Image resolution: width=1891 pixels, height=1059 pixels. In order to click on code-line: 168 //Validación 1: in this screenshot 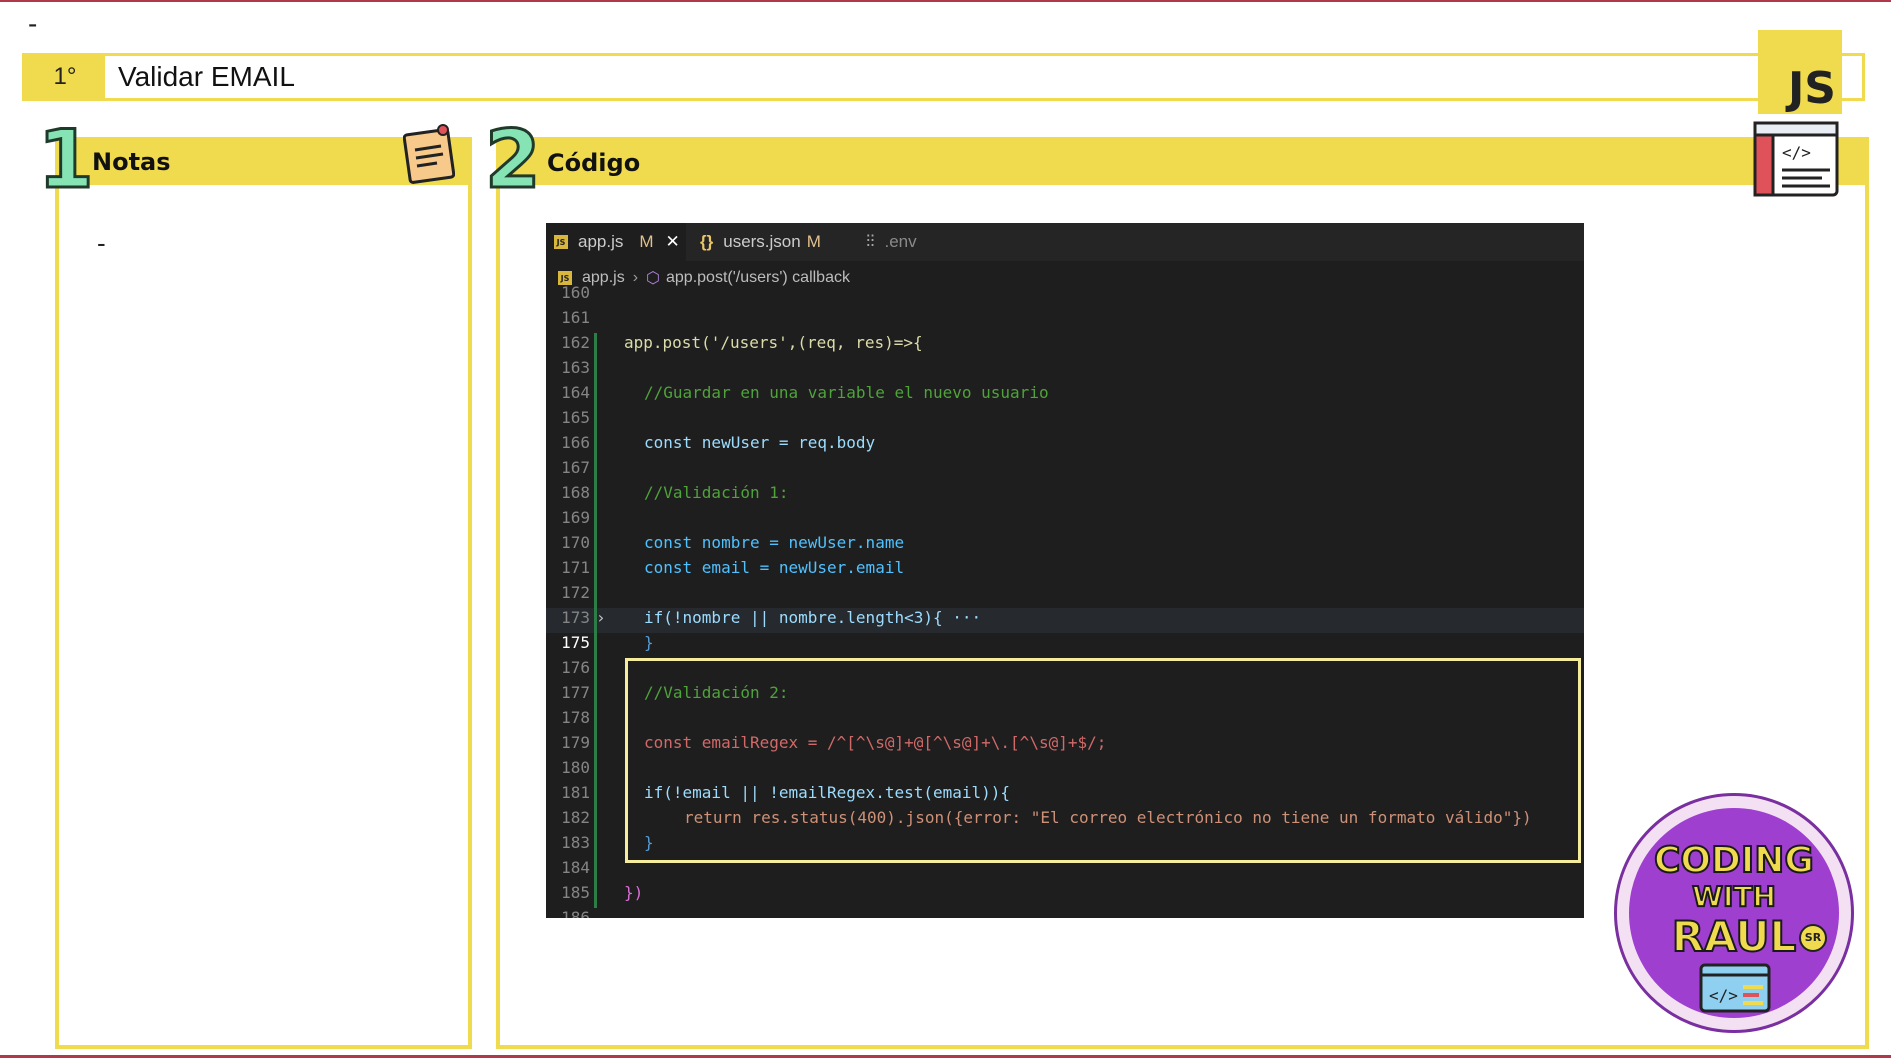, I will do `click(1065, 495)`.